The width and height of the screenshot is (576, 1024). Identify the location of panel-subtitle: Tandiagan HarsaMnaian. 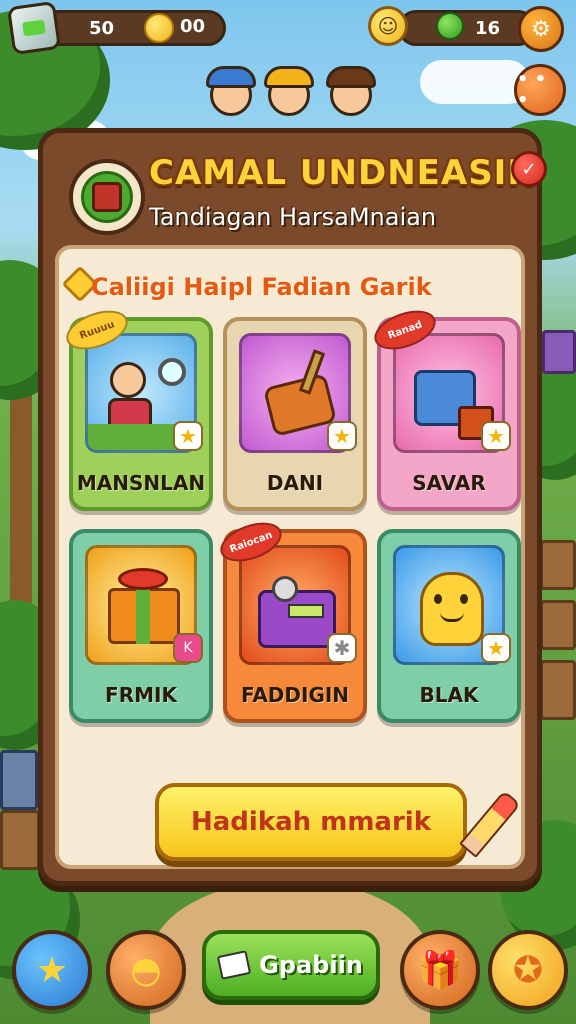
(293, 217).